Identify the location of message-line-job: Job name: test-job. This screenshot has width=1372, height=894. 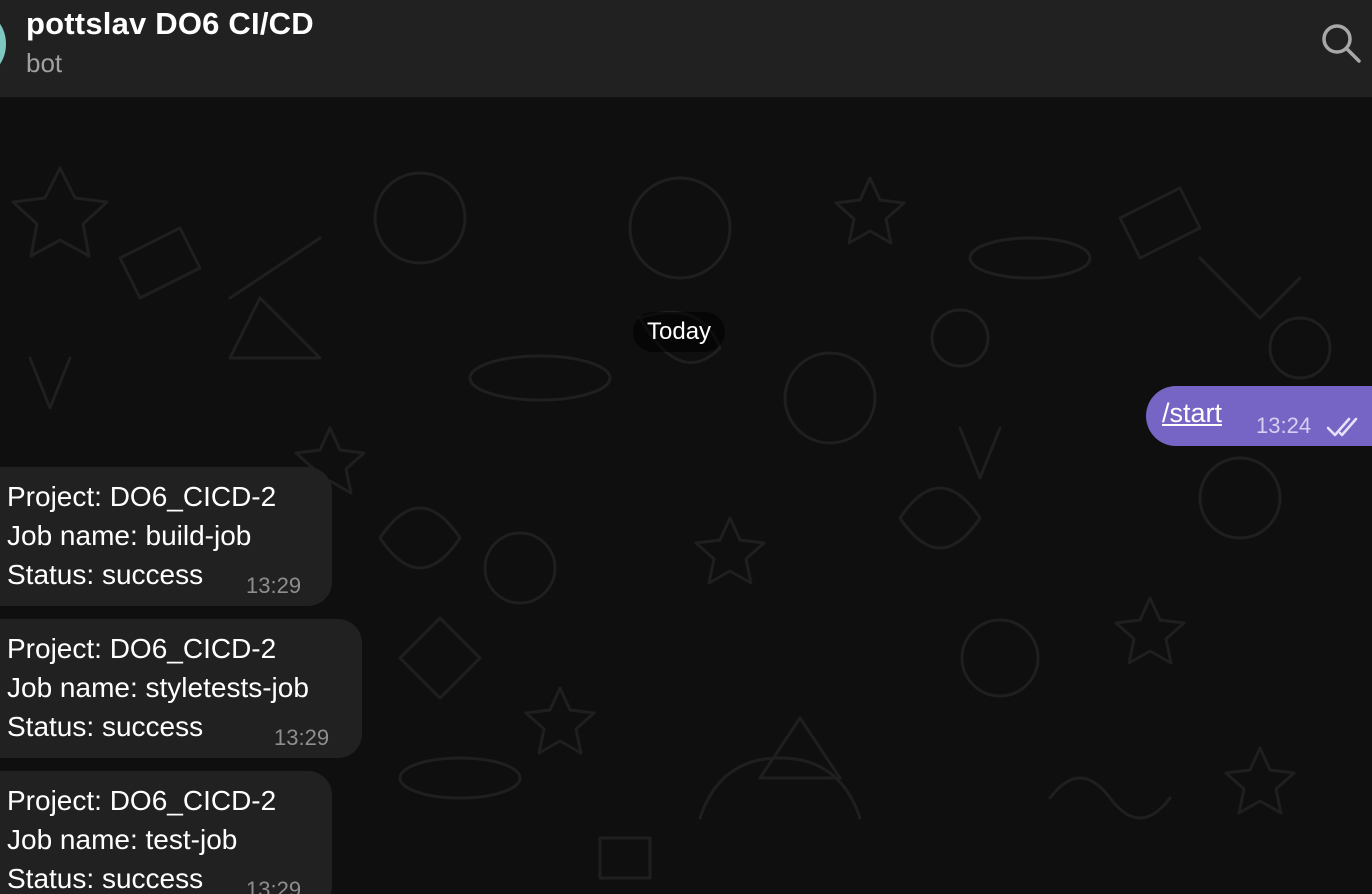
(122, 839).